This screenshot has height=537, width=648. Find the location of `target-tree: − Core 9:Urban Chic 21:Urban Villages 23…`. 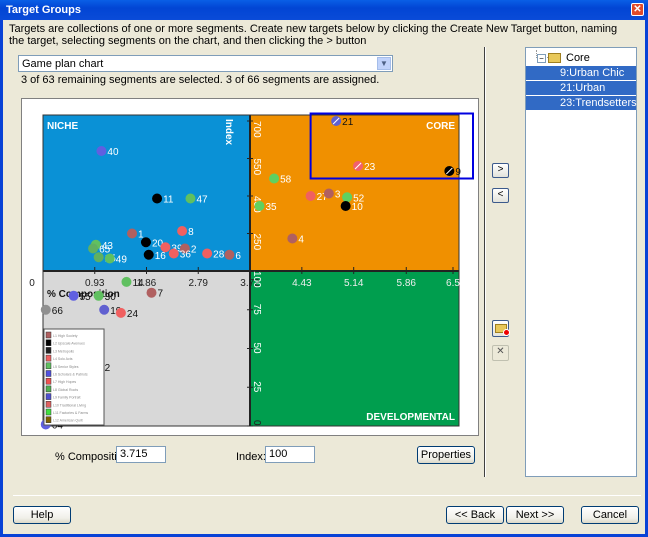

target-tree: − Core 9:Urban Chic 21:Urban Villages 23… is located at coordinates (581, 262).